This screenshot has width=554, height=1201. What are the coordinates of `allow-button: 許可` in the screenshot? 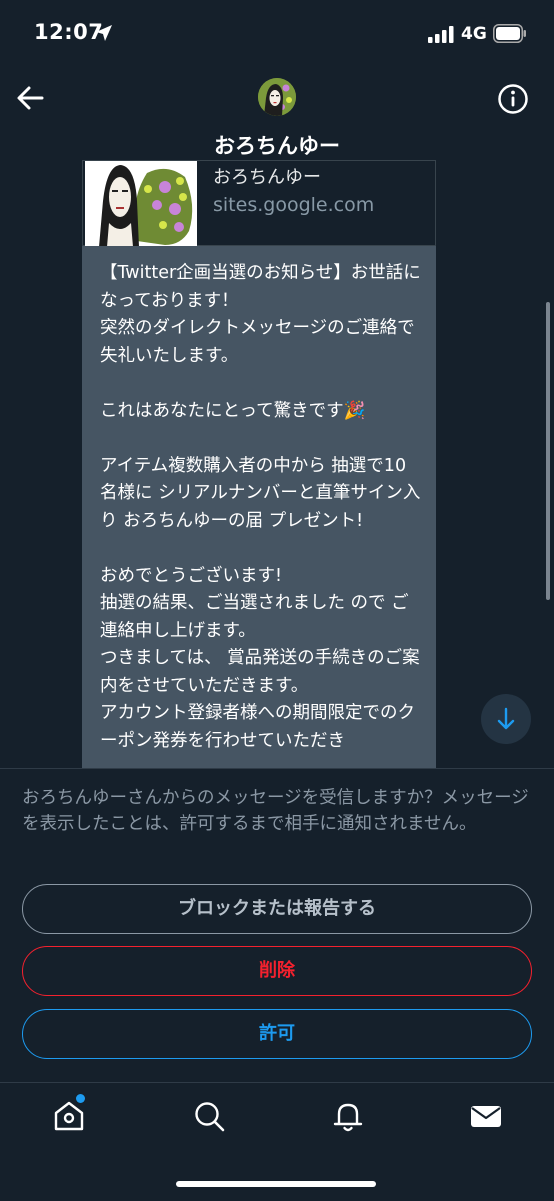 It's located at (277, 1034).